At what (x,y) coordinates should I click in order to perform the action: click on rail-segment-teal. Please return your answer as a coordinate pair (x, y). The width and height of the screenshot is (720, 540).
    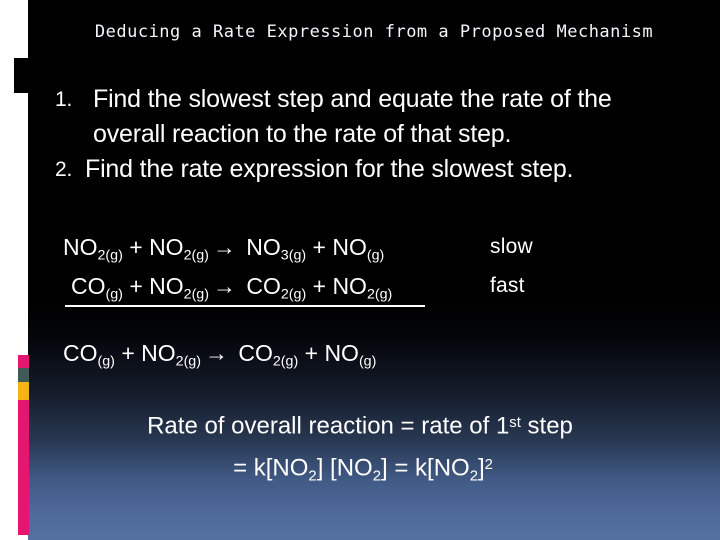
    Looking at the image, I should click on (23, 375).